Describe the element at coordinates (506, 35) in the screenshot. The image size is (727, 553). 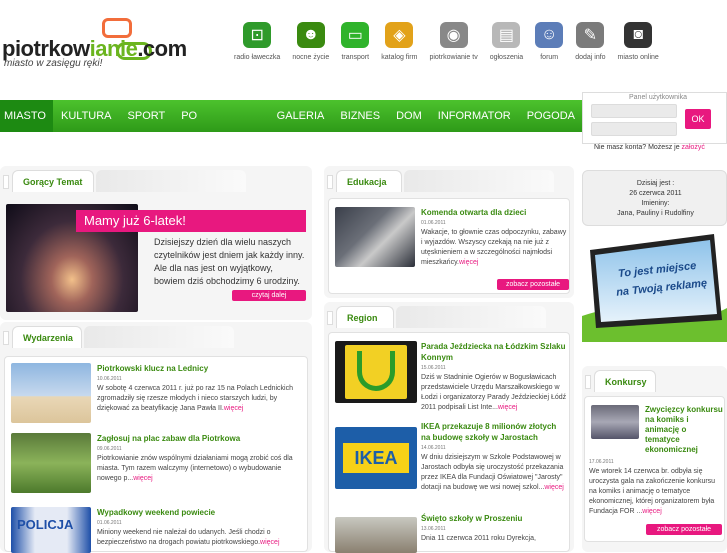
I see `ads-icon: ▤` at that location.